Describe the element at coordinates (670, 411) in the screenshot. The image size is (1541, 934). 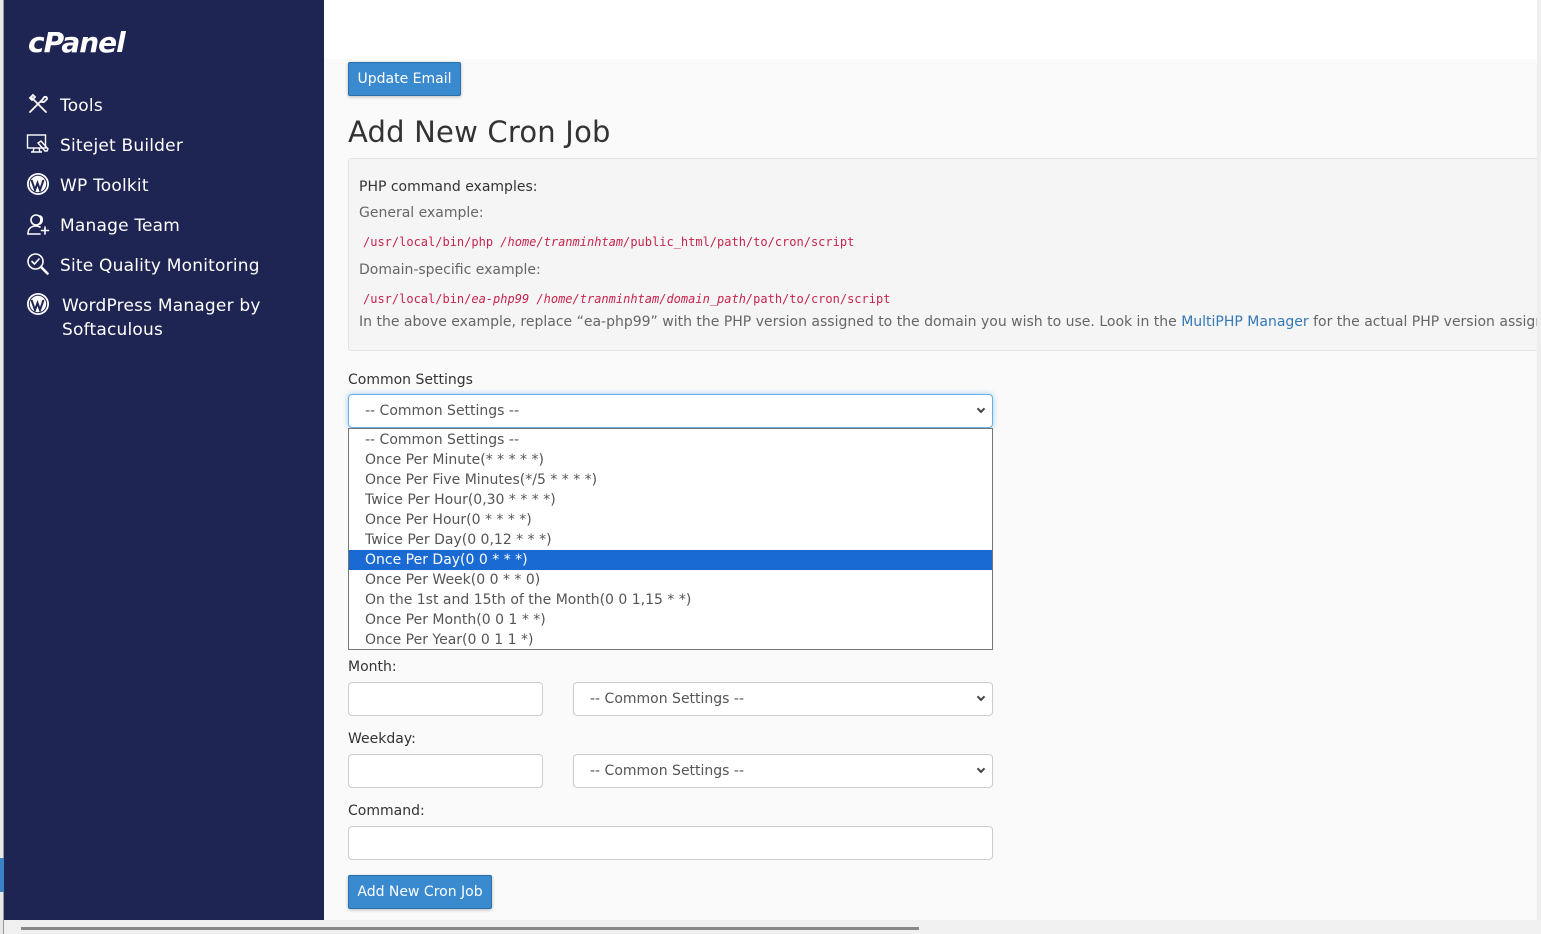
I see `common-settings-select: -- Common Settings --` at that location.